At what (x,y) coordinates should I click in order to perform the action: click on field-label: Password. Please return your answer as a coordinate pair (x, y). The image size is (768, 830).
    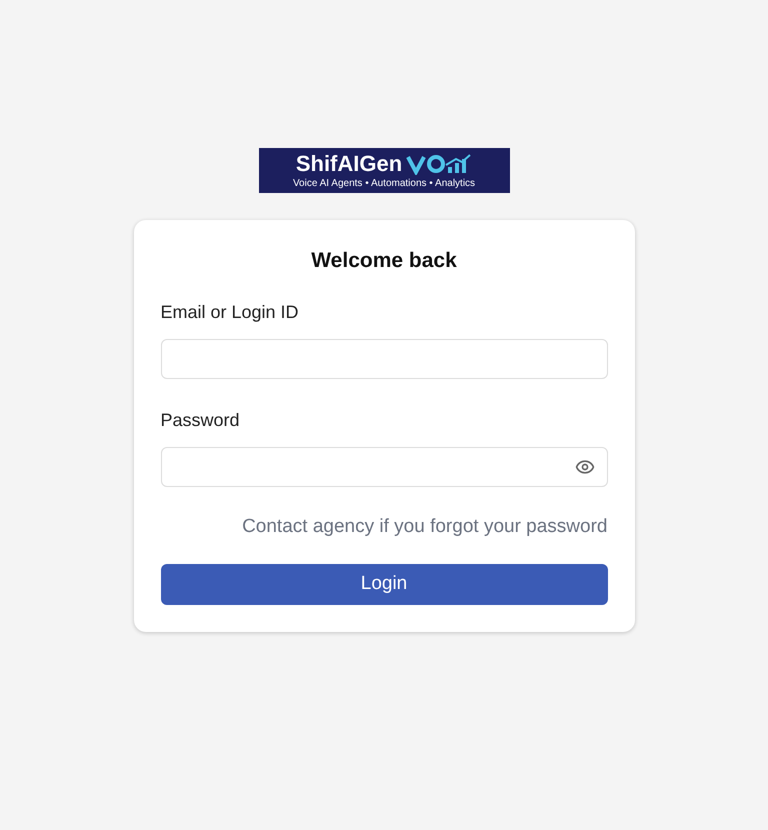
    Looking at the image, I should click on (200, 420).